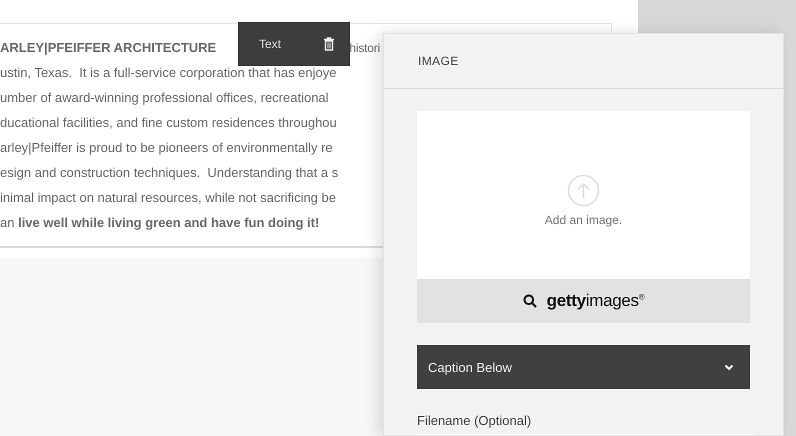 The width and height of the screenshot is (796, 436). I want to click on upload-icon, so click(583, 190).